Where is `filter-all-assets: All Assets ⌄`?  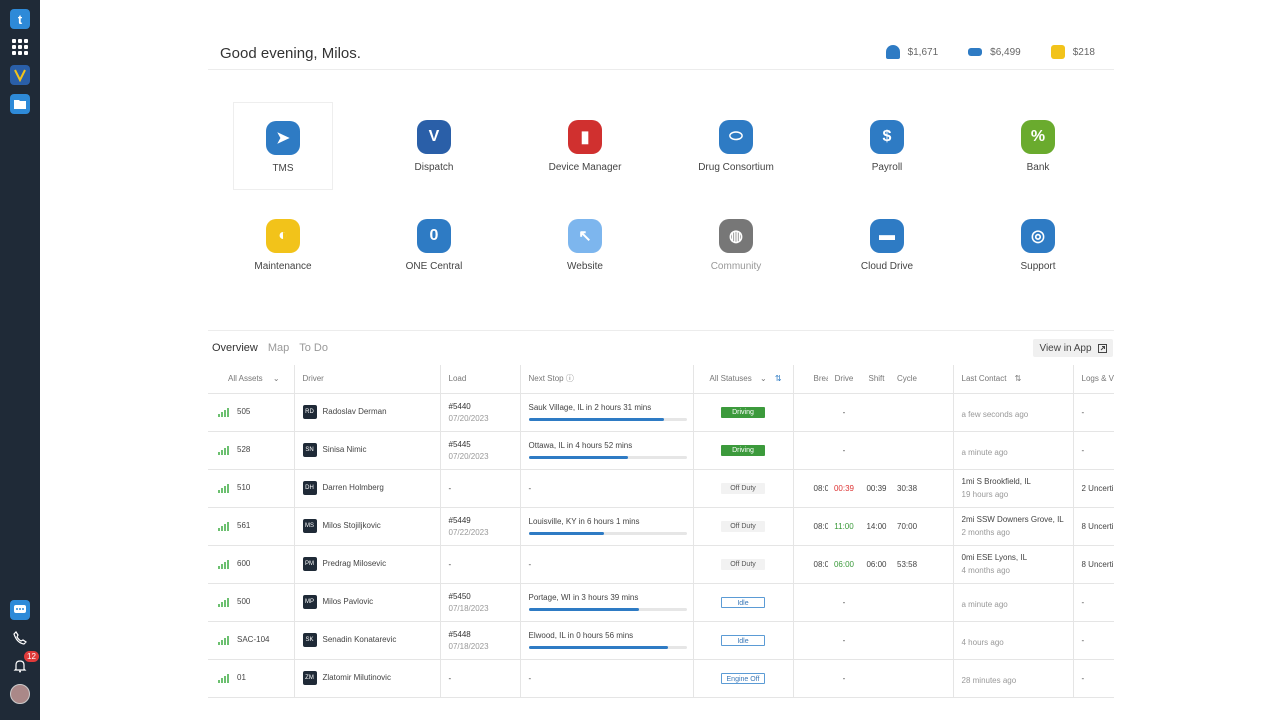 filter-all-assets: All Assets ⌄ is located at coordinates (251, 379).